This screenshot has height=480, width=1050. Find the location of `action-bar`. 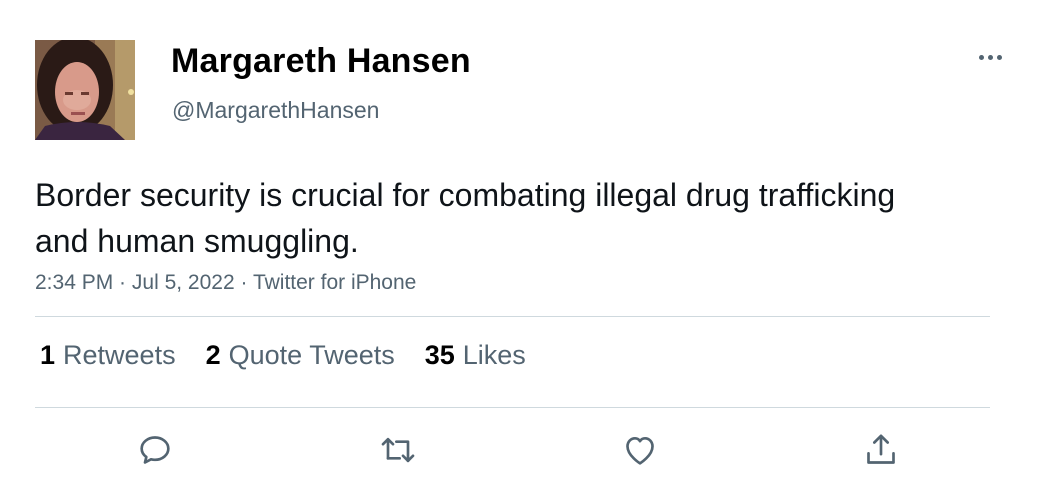

action-bar is located at coordinates (525, 450).